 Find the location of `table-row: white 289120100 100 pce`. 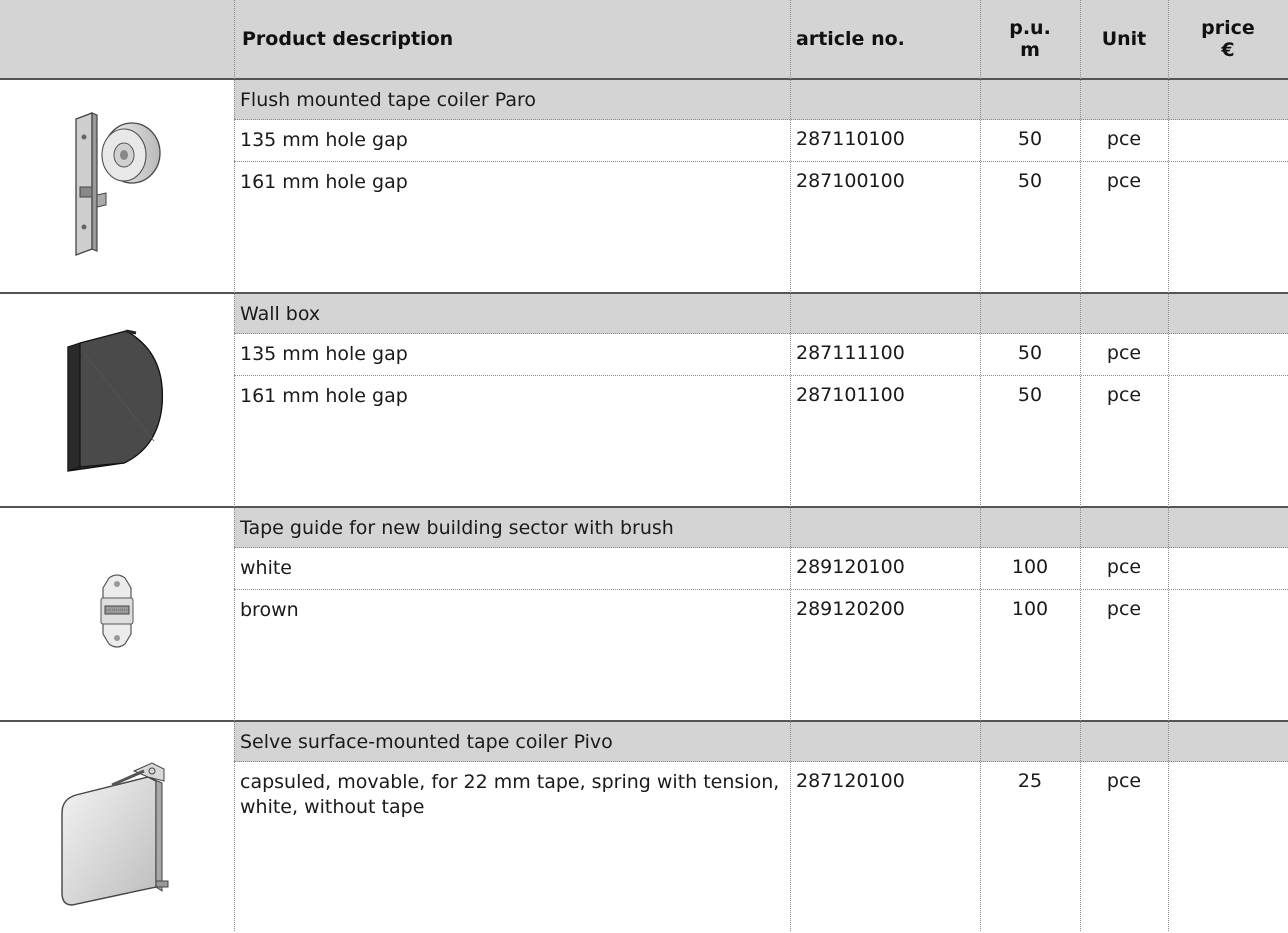

table-row: white 289120100 100 pce is located at coordinates (761, 569).